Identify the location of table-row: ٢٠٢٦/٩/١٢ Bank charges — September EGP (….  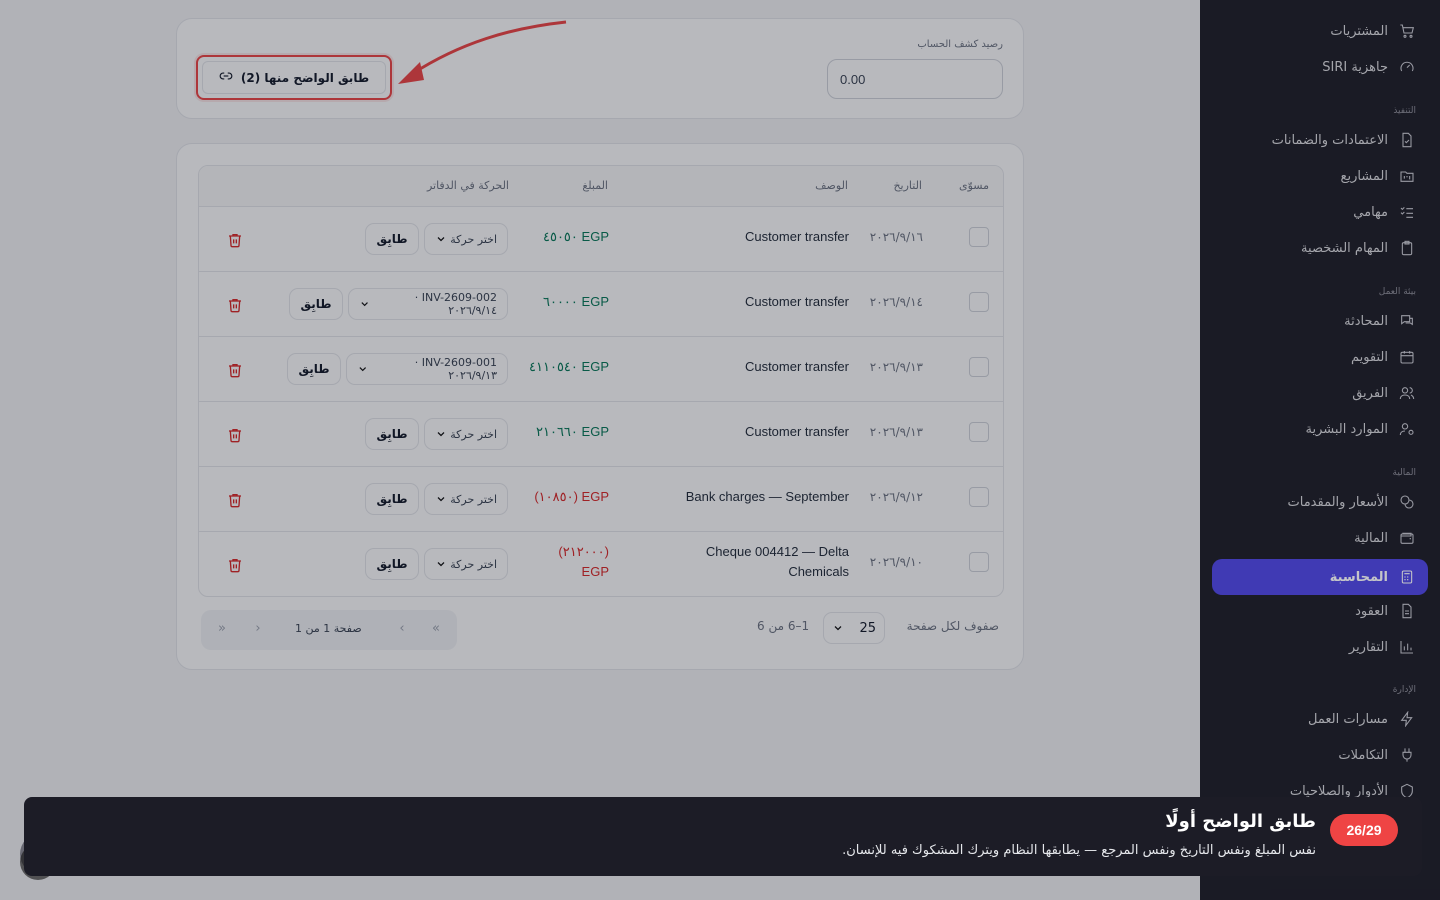
(601, 499).